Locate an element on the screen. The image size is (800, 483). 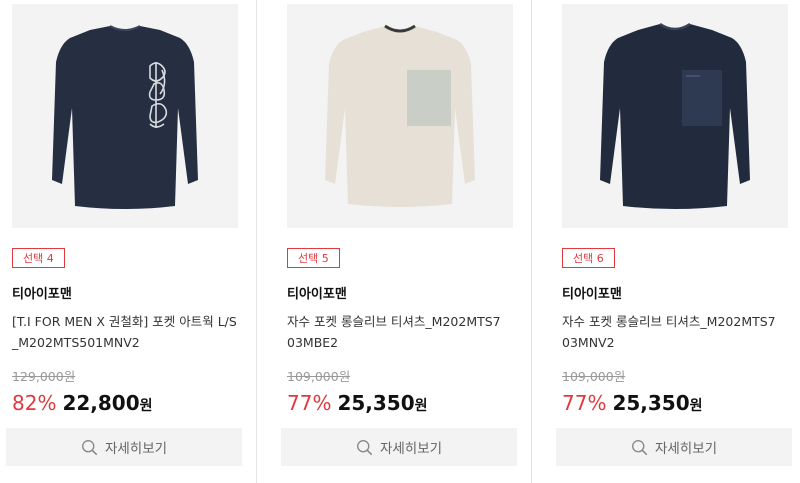
price-row: 82% 22,800원 is located at coordinates (82, 403).